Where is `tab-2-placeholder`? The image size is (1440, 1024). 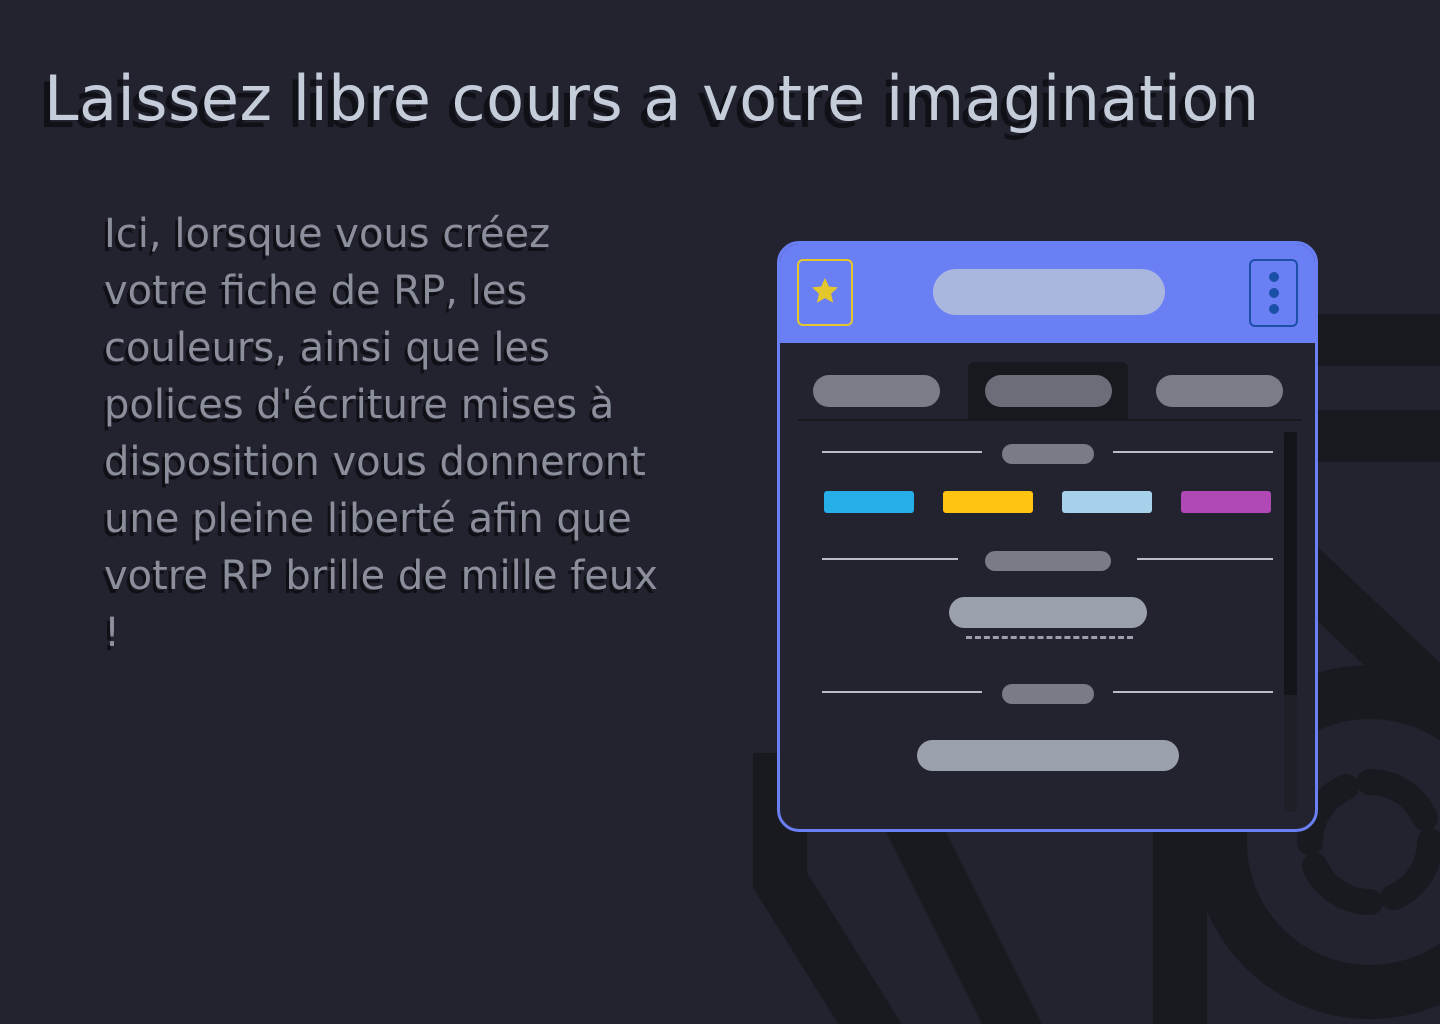
tab-2-placeholder is located at coordinates (1048, 391).